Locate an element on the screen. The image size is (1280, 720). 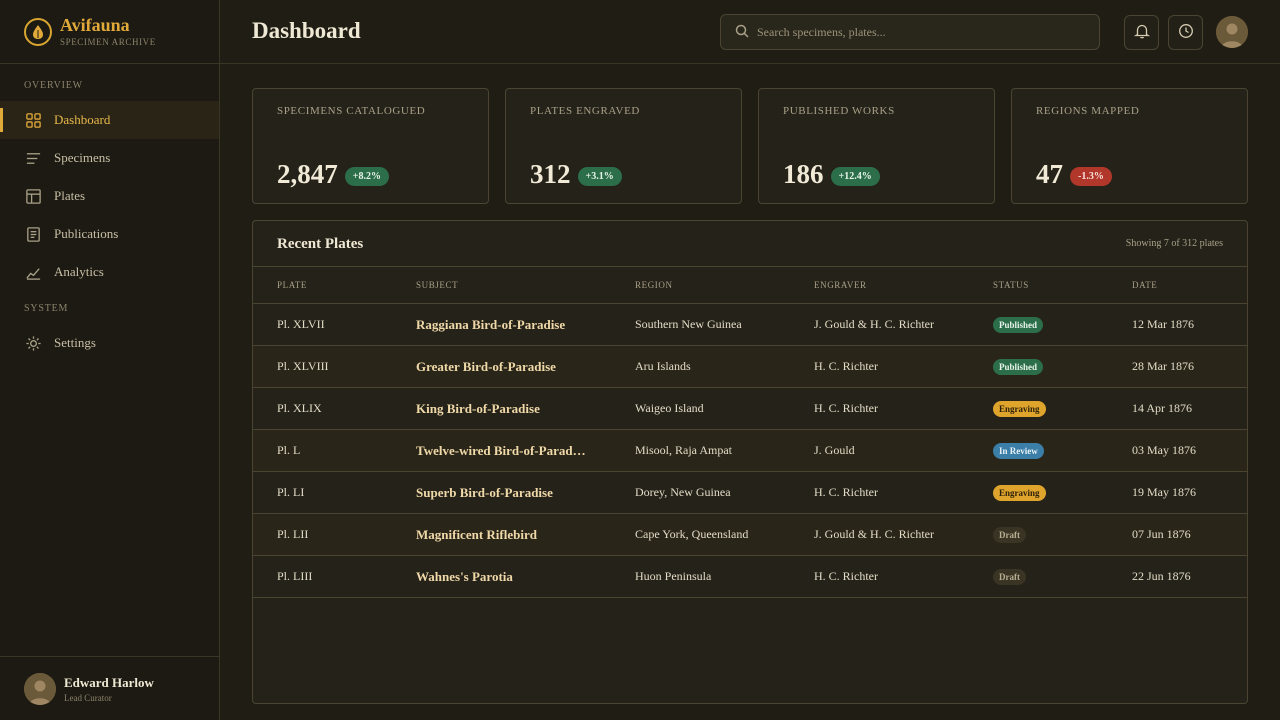
status-badge: Published is located at coordinates (1018, 325).